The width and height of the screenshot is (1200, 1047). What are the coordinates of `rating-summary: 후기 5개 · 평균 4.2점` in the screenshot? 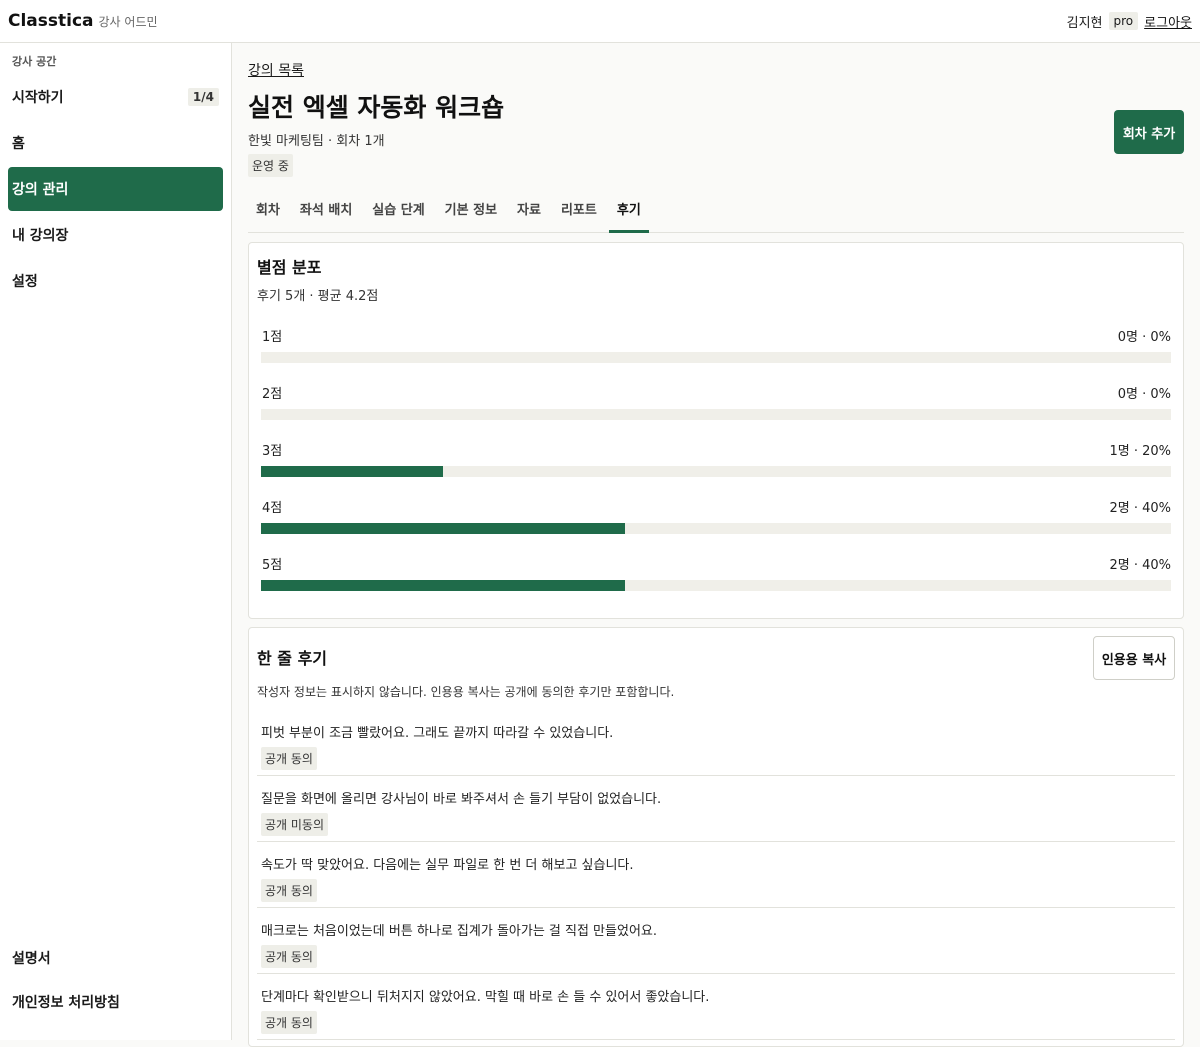 It's located at (318, 296).